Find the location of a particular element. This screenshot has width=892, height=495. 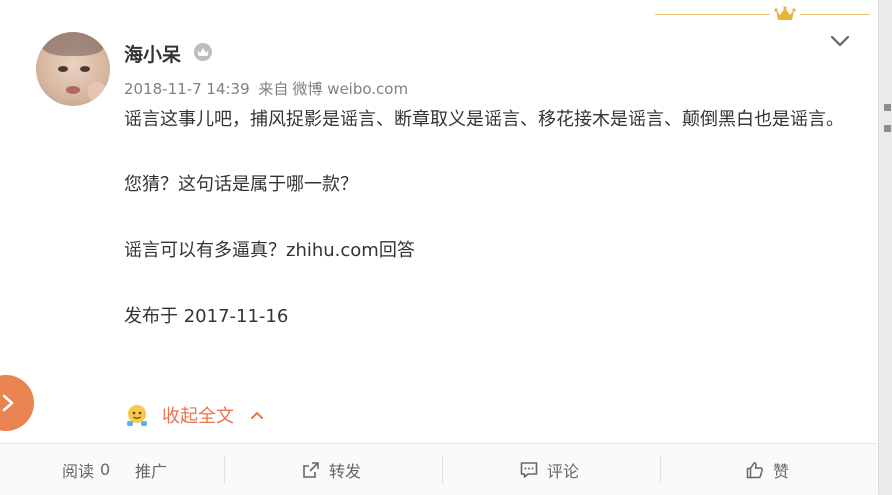

chevron-right-icon is located at coordinates (8, 403).